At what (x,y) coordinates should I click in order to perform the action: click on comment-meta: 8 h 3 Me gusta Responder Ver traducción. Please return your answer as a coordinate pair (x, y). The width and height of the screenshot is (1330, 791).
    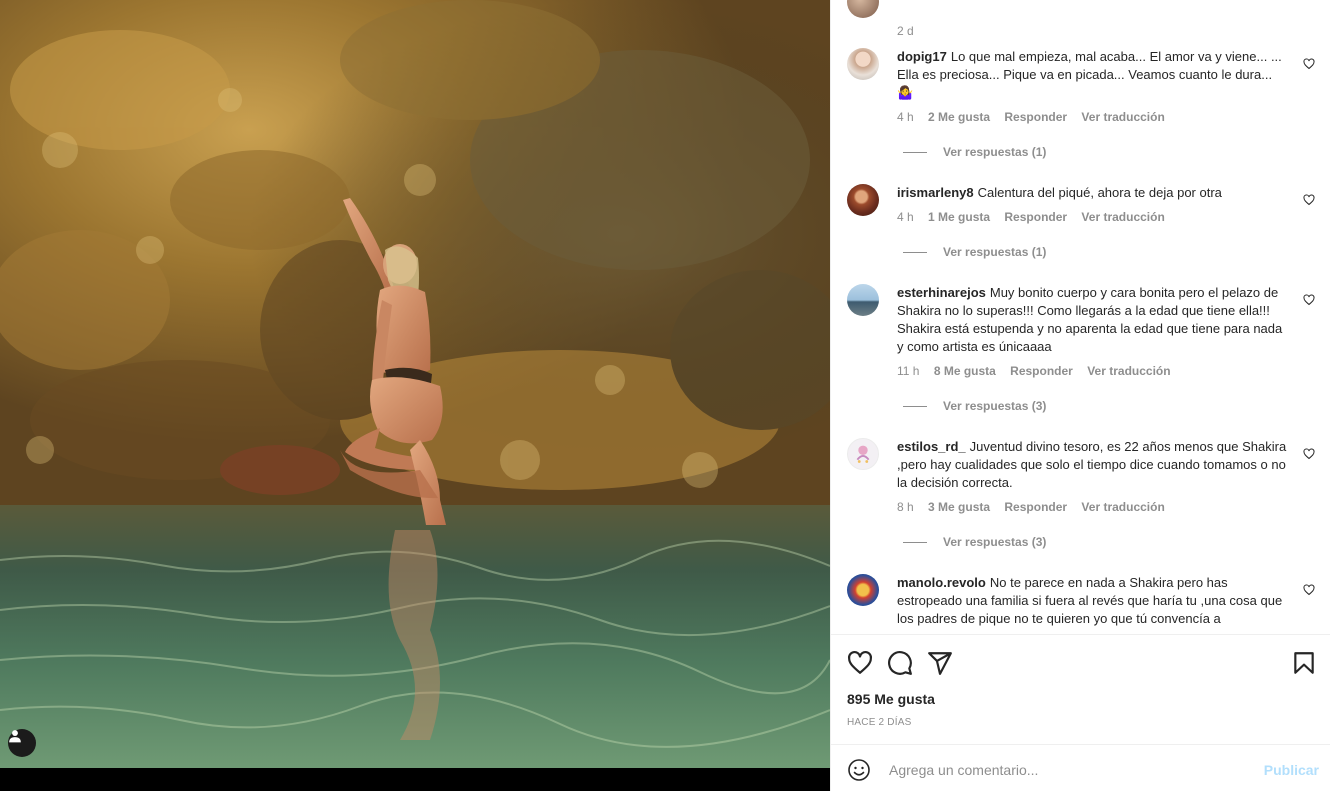
    Looking at the image, I should click on (1036, 507).